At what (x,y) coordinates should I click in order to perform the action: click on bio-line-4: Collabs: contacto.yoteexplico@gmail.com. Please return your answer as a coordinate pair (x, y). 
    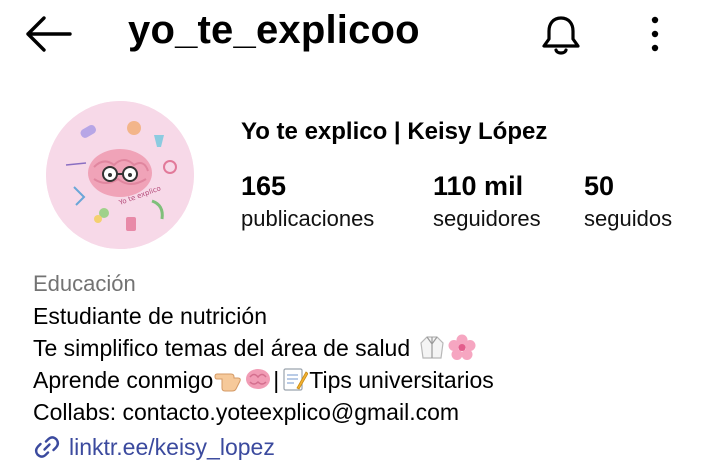
    Looking at the image, I should click on (246, 412).